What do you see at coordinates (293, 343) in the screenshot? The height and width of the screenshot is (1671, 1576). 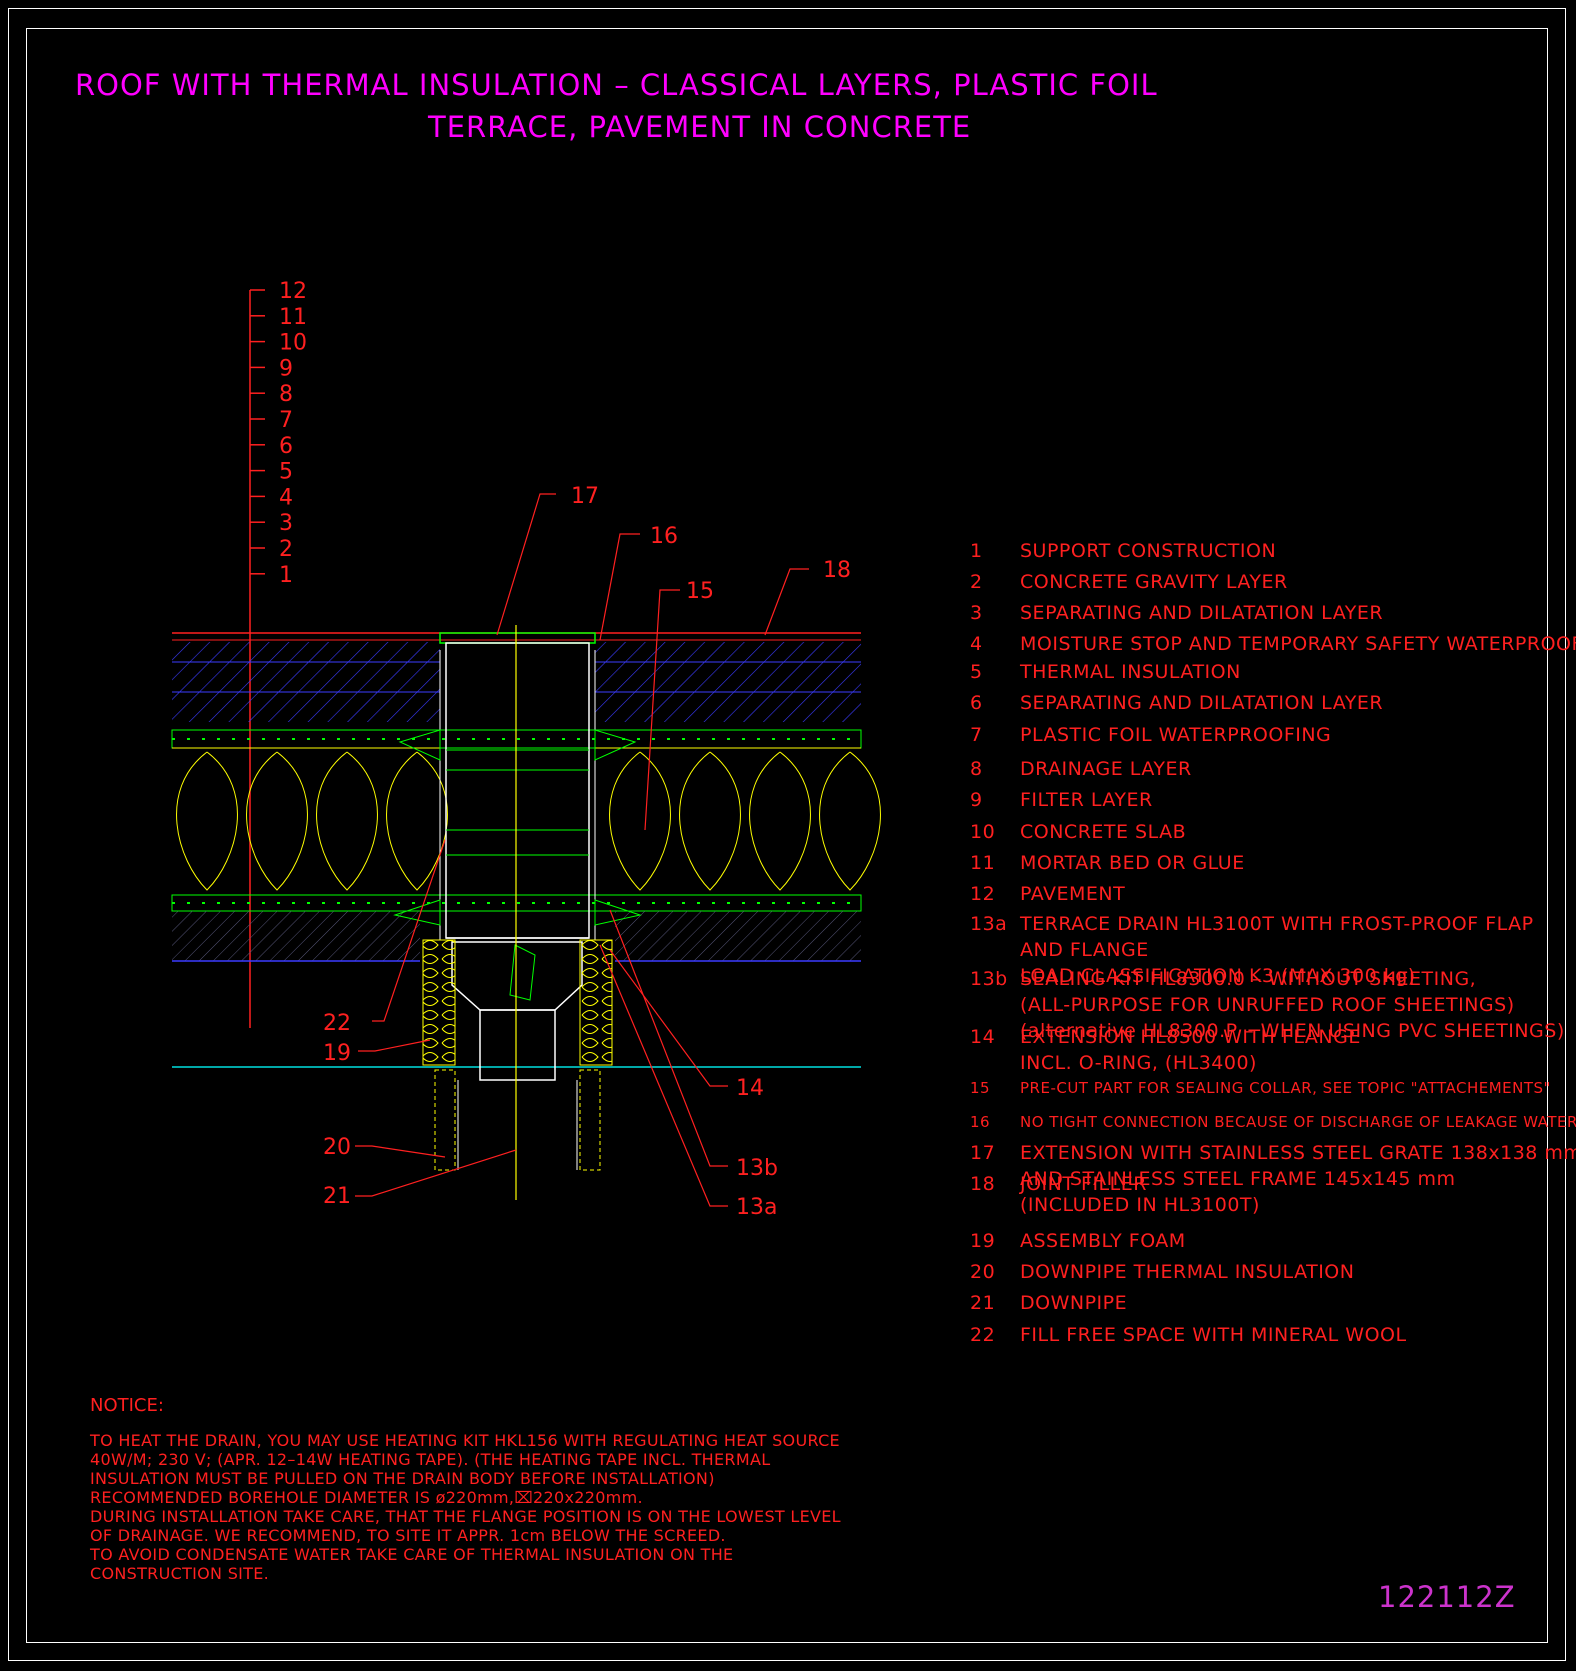 I see `layer-scale-label: 10` at bounding box center [293, 343].